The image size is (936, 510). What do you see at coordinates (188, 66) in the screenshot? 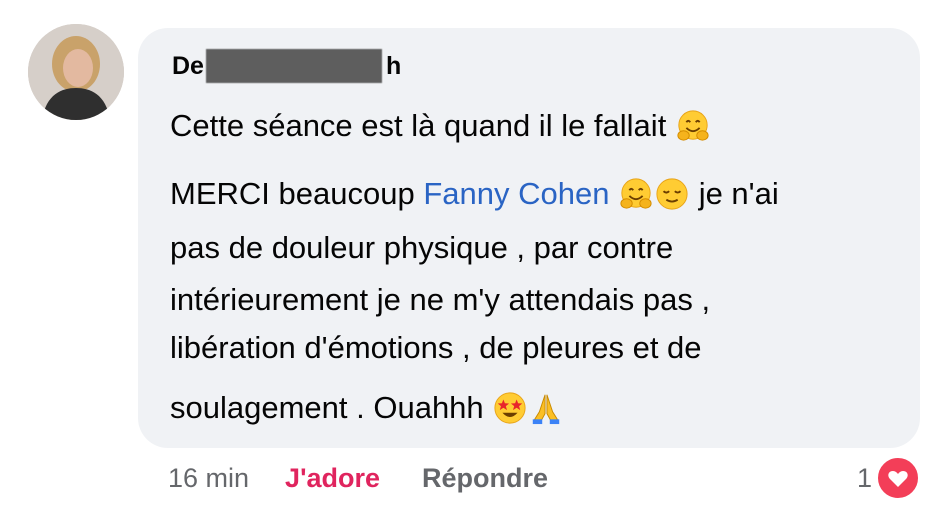
I see `author-name-start: De` at bounding box center [188, 66].